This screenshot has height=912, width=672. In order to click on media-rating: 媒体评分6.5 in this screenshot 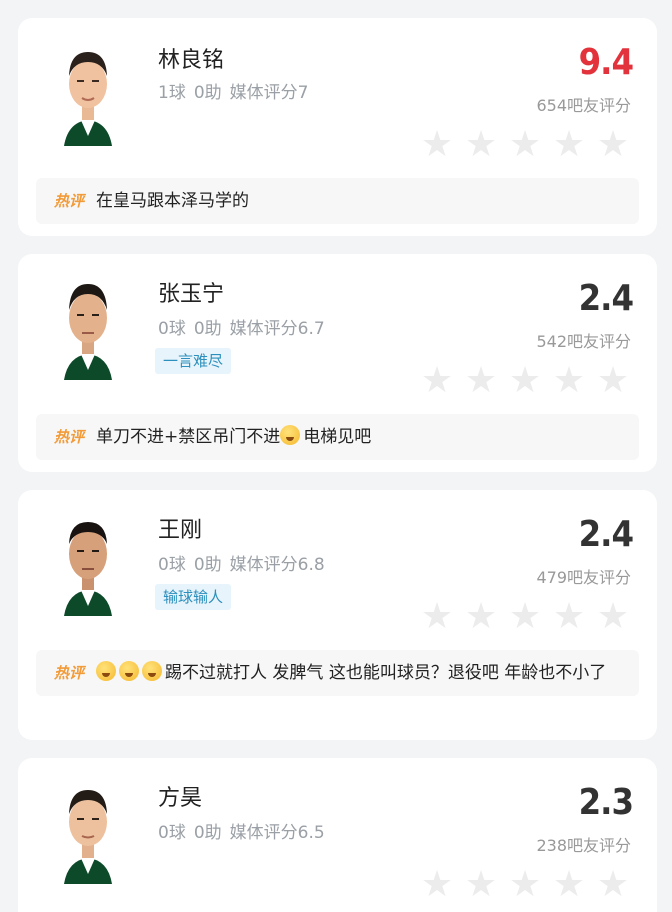, I will do `click(277, 833)`.